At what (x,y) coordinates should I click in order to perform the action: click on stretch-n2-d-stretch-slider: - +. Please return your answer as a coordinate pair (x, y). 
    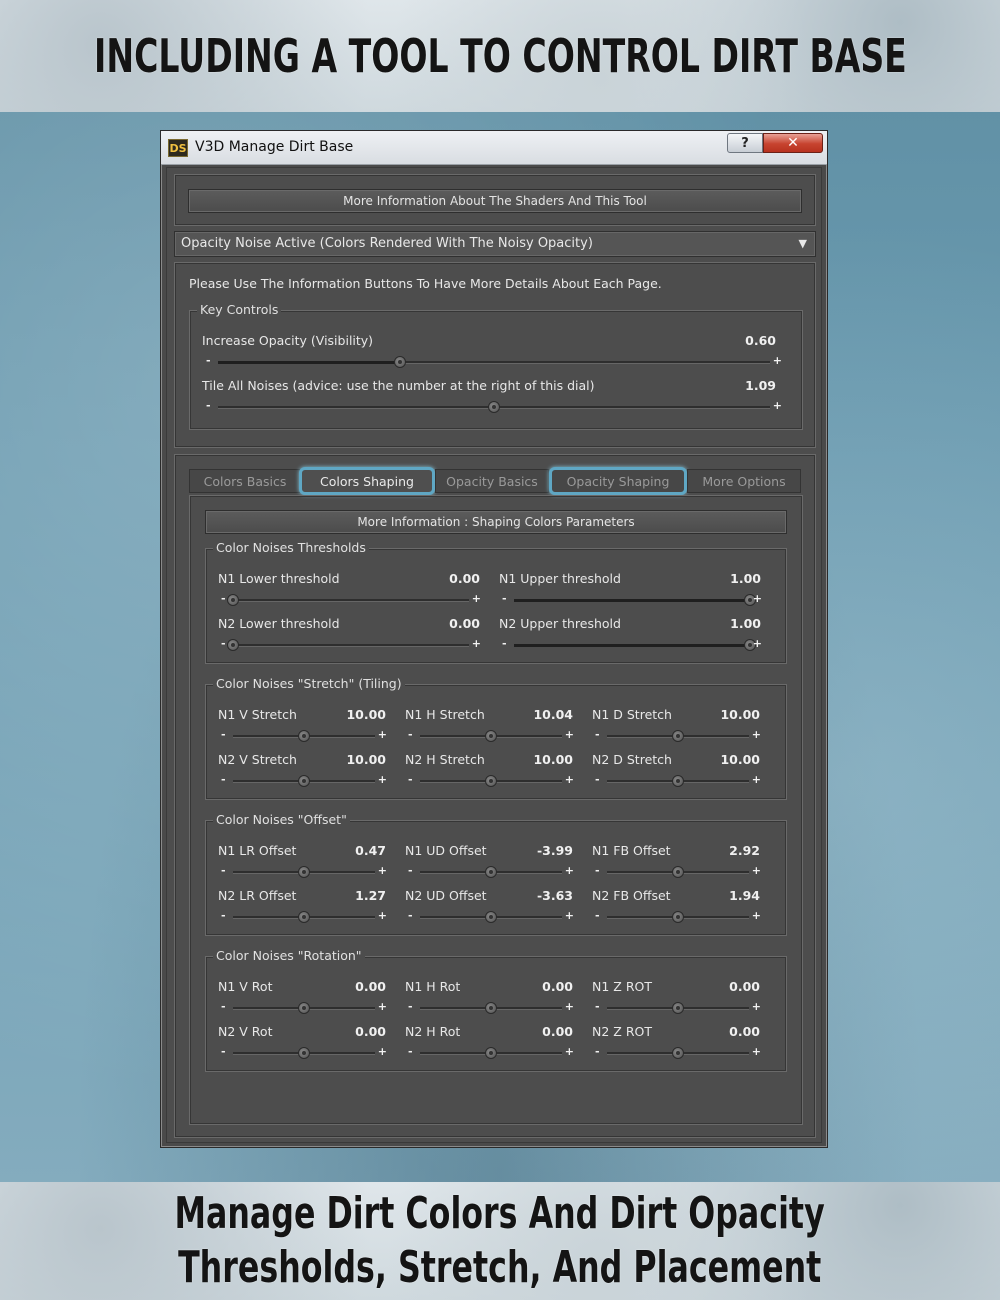
    Looking at the image, I should click on (678, 780).